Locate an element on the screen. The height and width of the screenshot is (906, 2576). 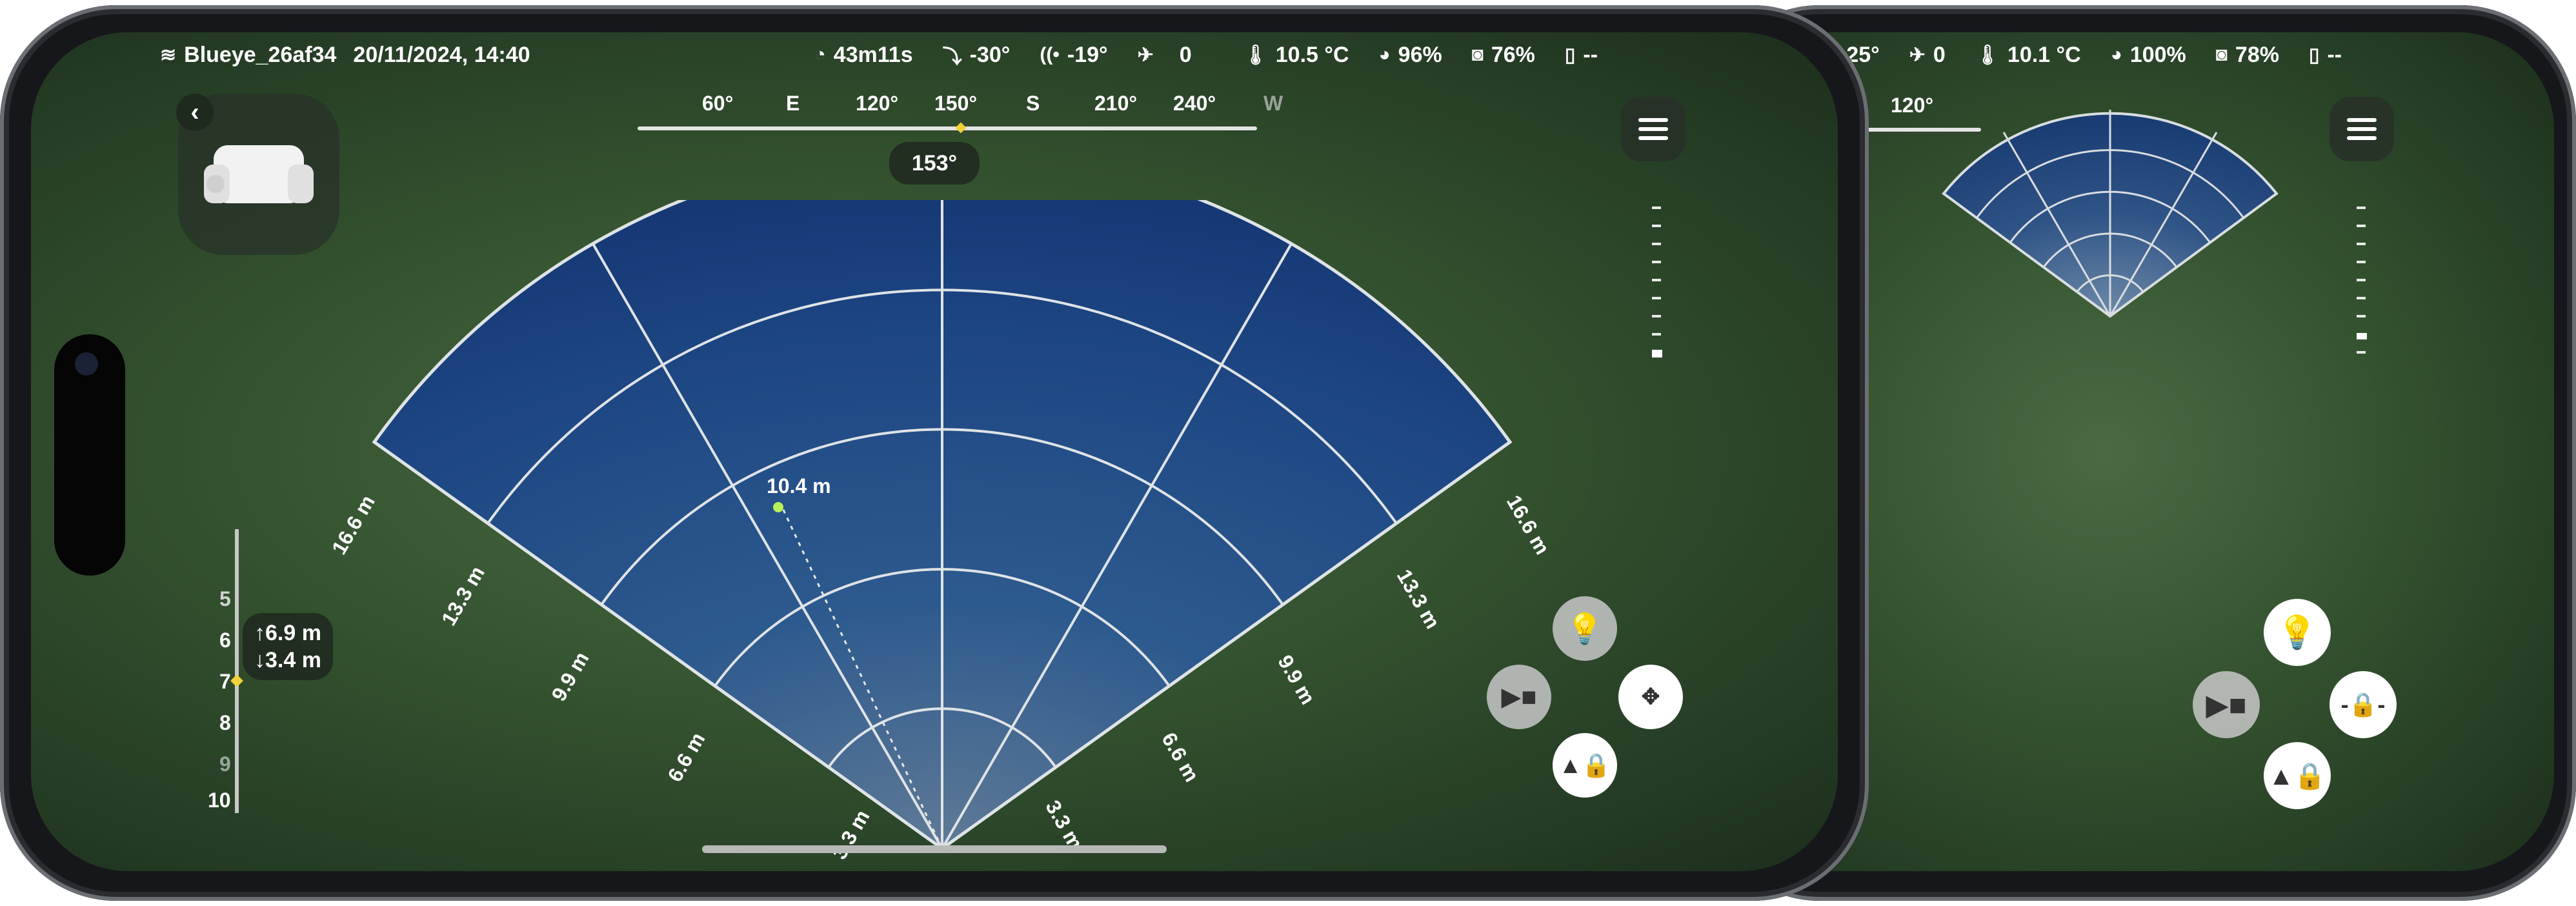
signal-status: ((• -19° is located at coordinates (1073, 55).